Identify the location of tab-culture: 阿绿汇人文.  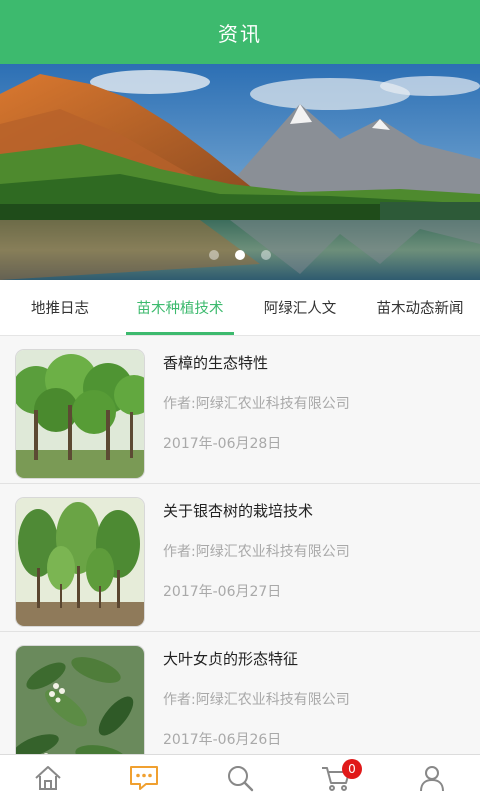
(300, 307).